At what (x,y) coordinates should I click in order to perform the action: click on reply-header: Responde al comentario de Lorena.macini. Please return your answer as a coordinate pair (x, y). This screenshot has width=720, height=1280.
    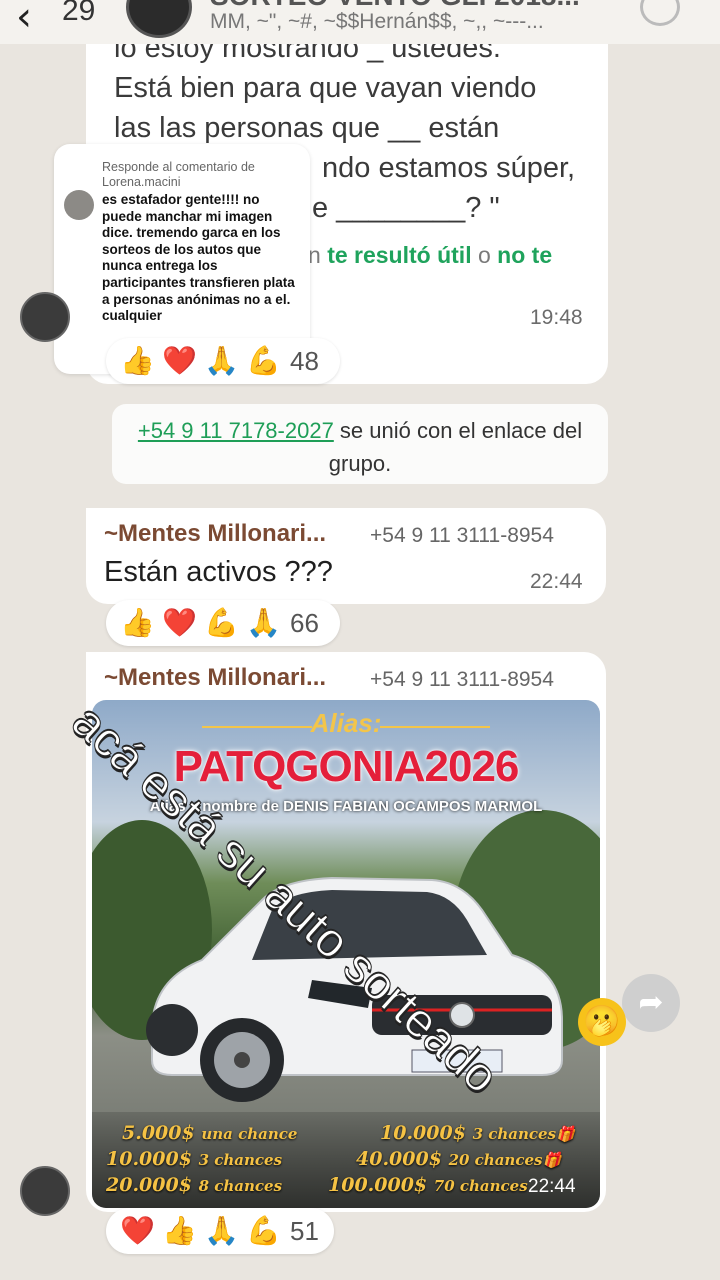
    Looking at the image, I should click on (178, 174).